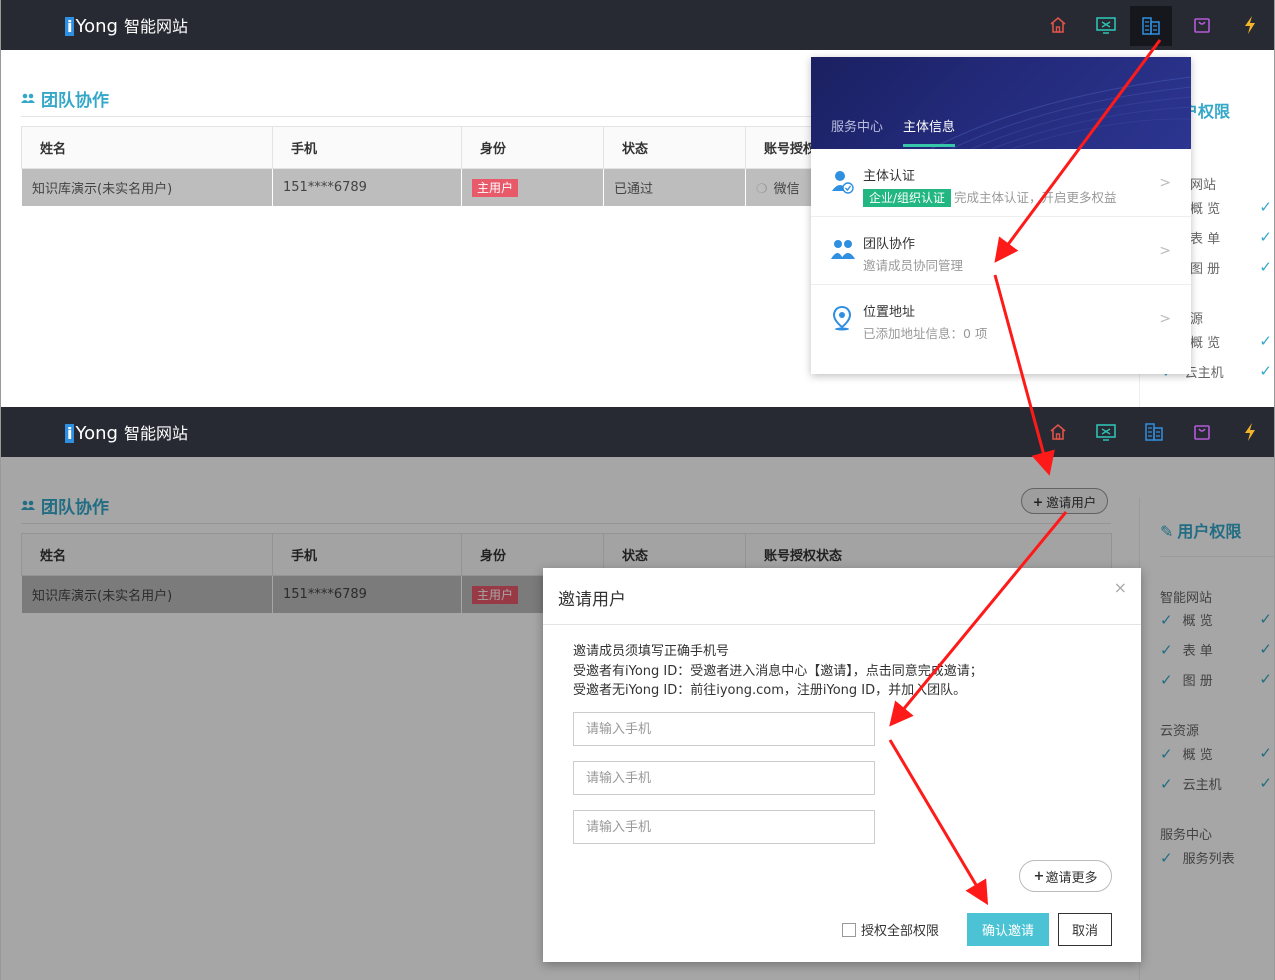 This screenshot has height=980, width=1275. Describe the element at coordinates (929, 131) in the screenshot. I see `tab-entity-info: 主体信息` at that location.